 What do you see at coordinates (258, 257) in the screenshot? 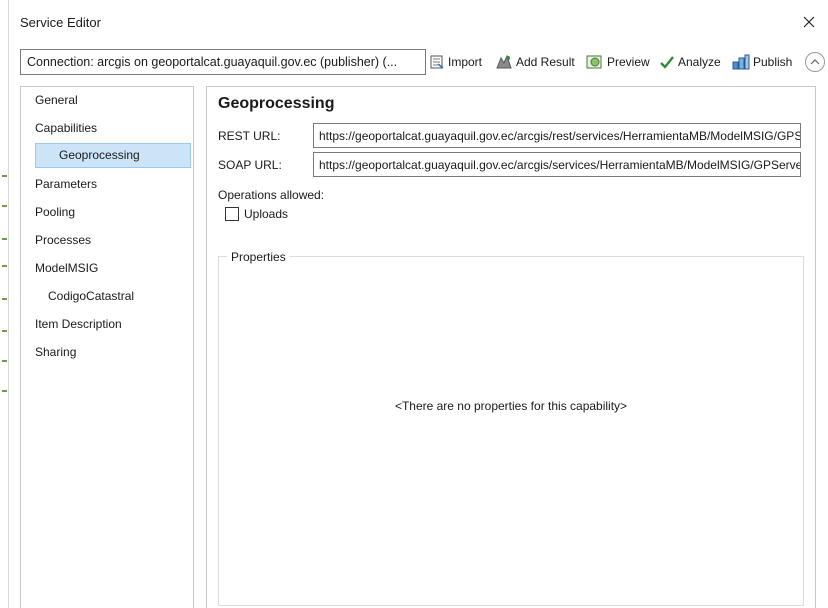
I see `properties-legend: Properties` at bounding box center [258, 257].